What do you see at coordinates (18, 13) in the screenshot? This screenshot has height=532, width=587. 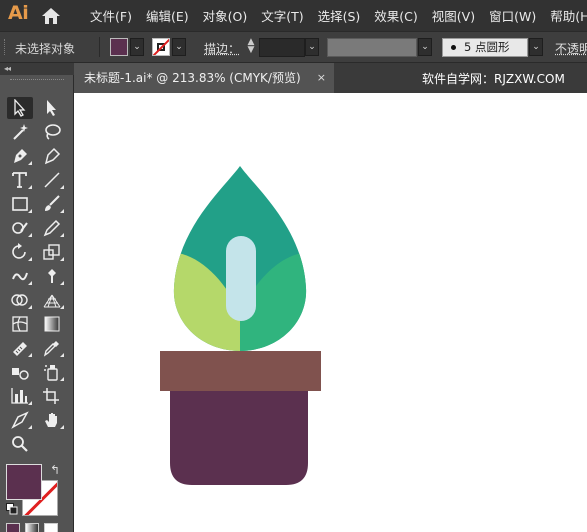 I see `app-logo: Ai` at bounding box center [18, 13].